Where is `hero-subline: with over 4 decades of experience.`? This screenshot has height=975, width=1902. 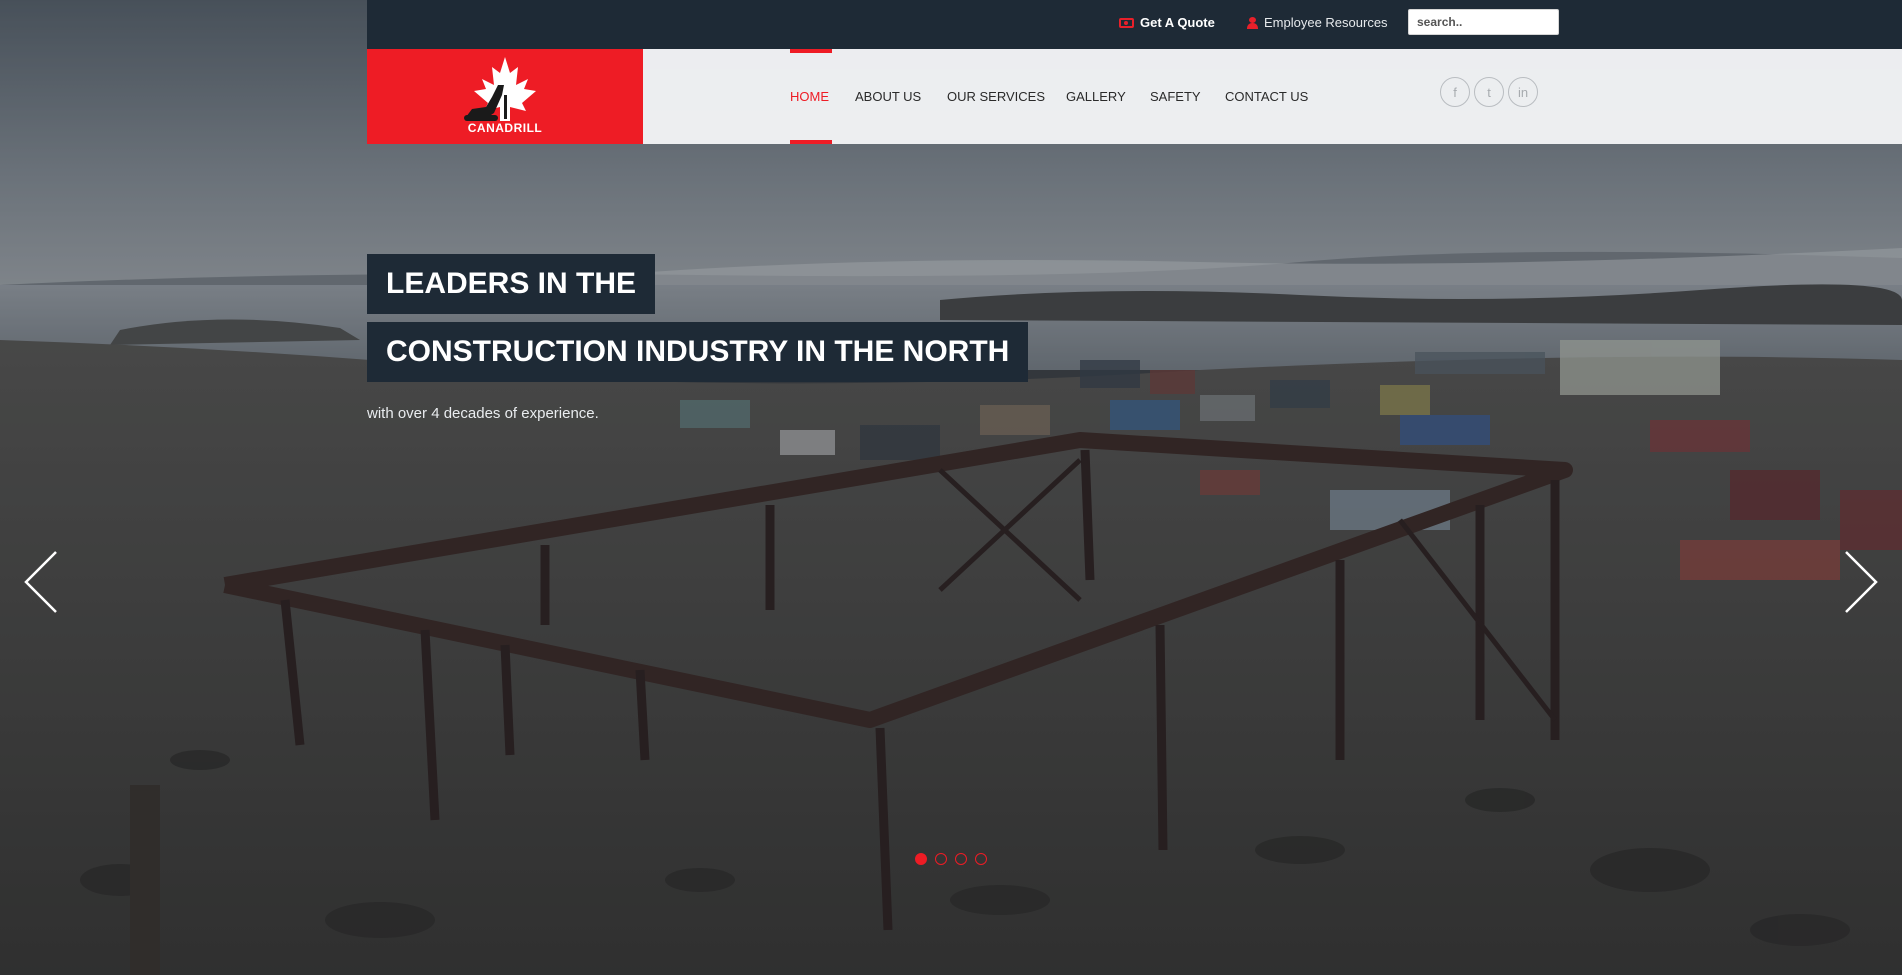 hero-subline: with over 4 decades of experience. is located at coordinates (483, 413).